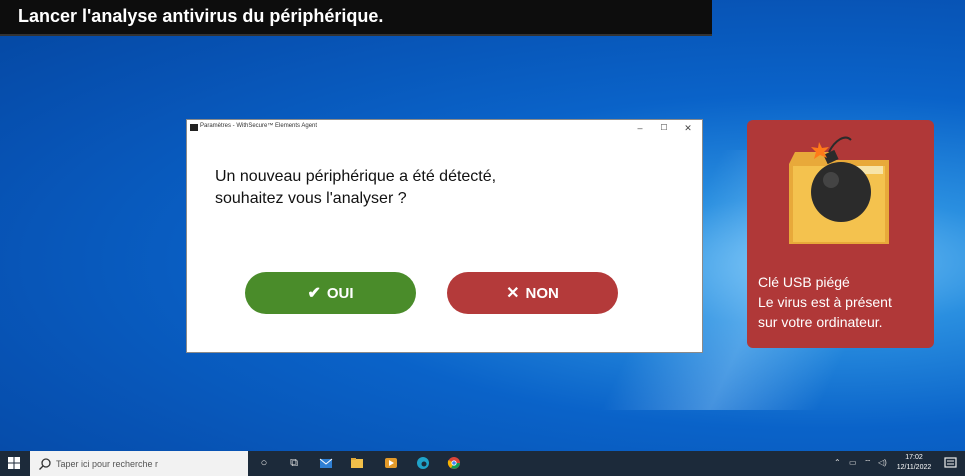 The width and height of the screenshot is (965, 476). Describe the element at coordinates (391, 463) in the screenshot. I see `media-app-icon` at that location.